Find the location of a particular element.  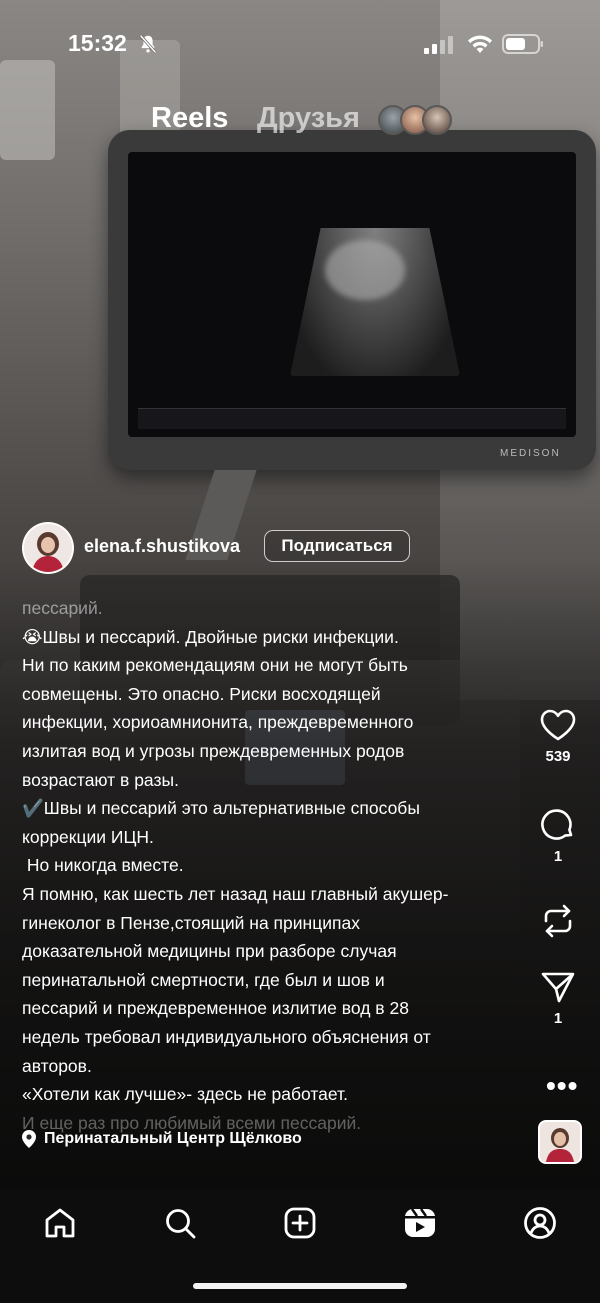

caption-line: возрастают в разы. is located at coordinates (100, 779).